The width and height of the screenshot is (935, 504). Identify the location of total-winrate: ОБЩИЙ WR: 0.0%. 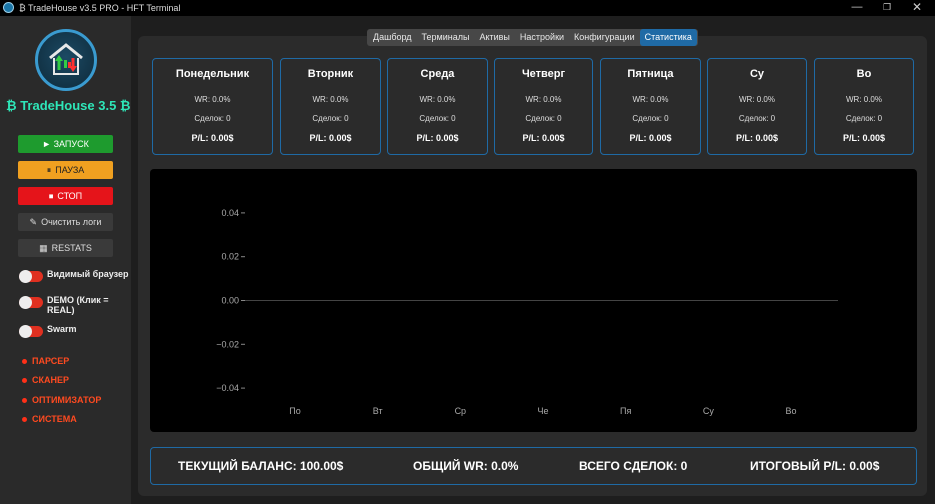
(466, 466).